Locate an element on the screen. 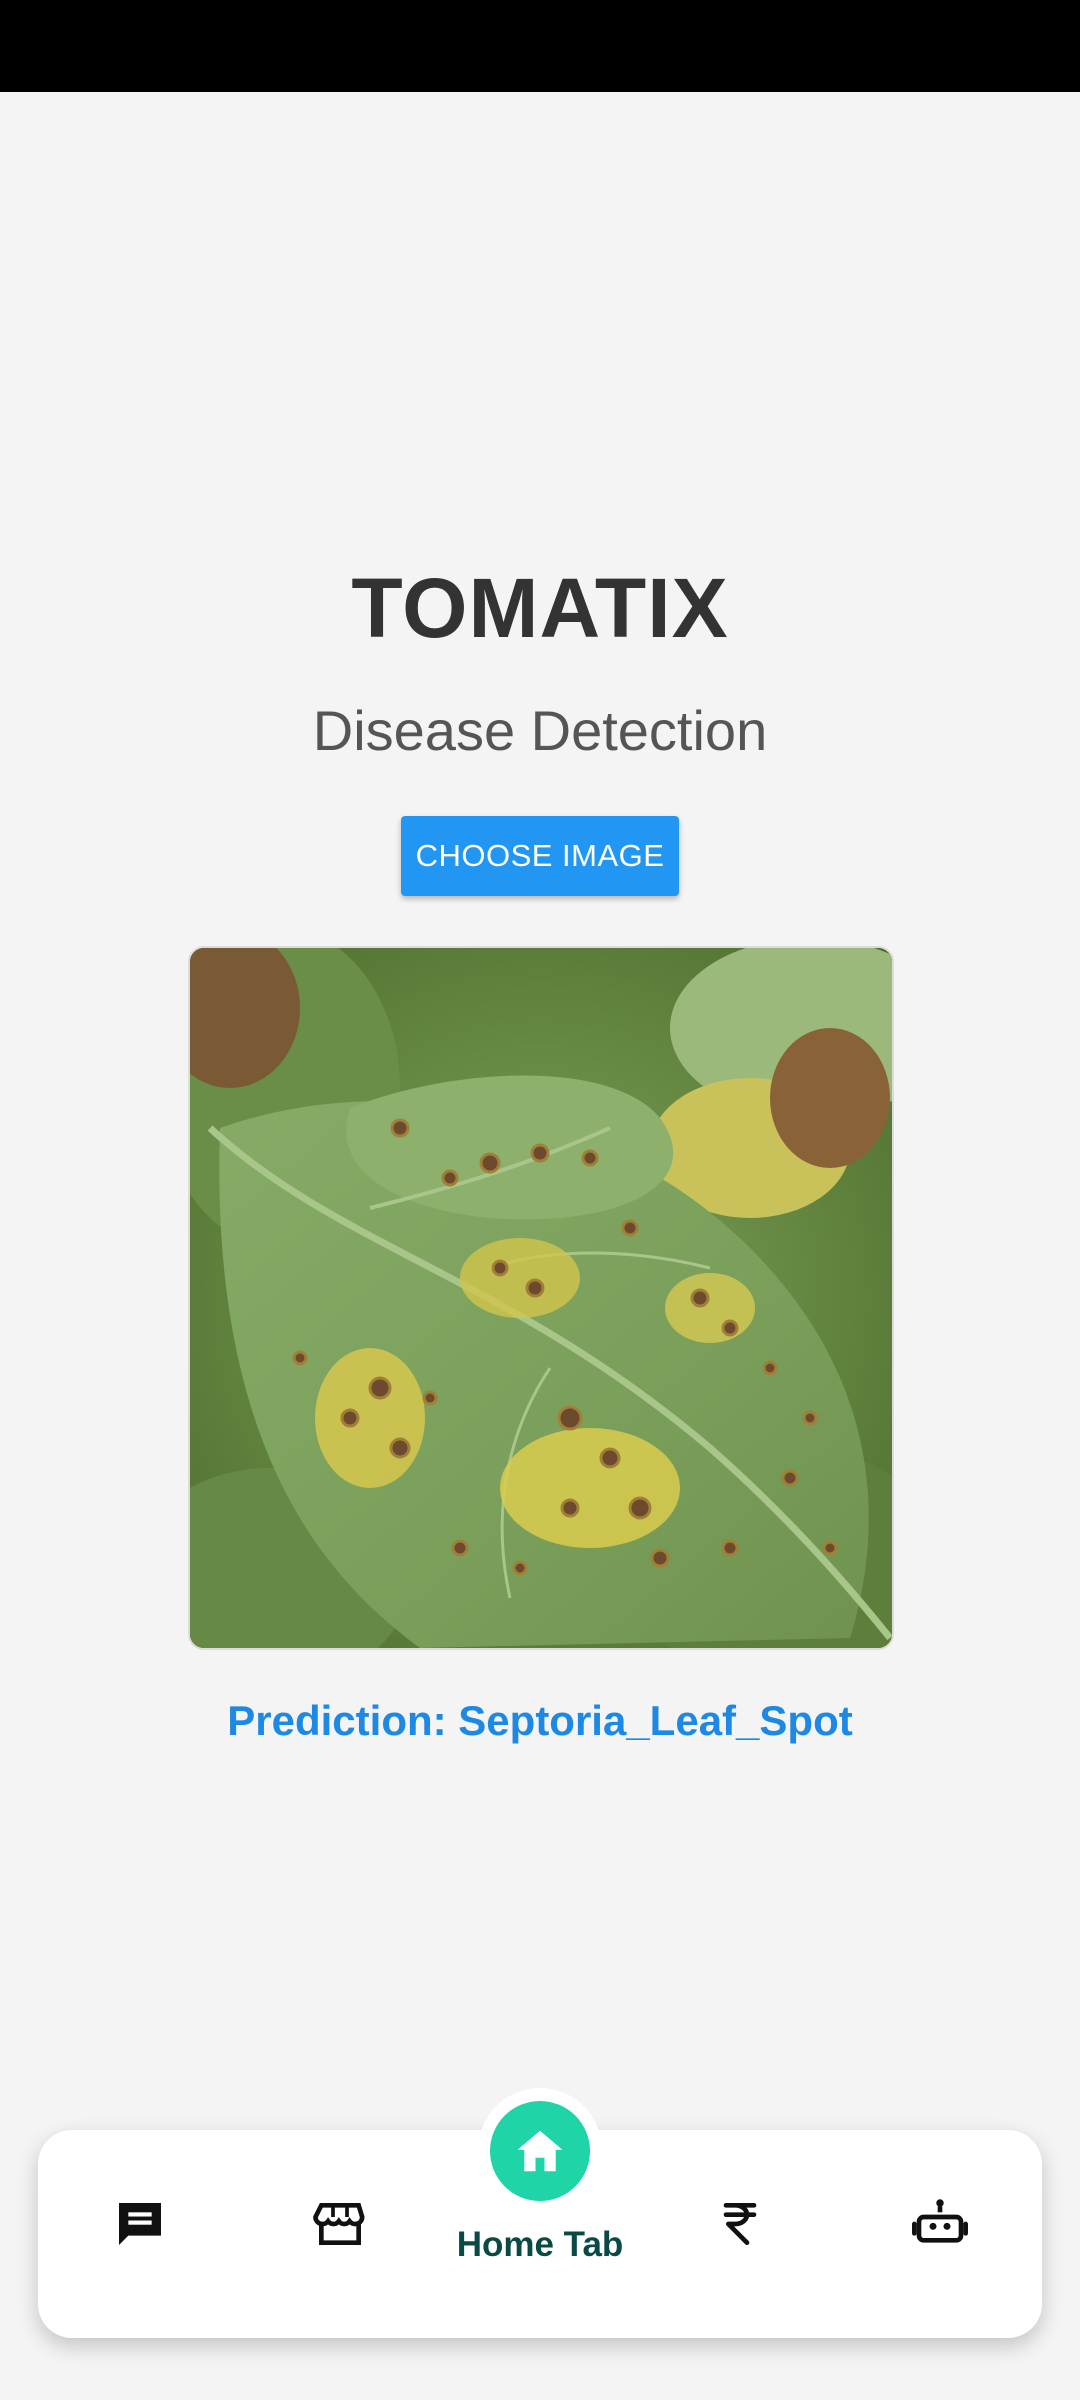 The width and height of the screenshot is (1080, 2400). nav-store is located at coordinates (340, 2224).